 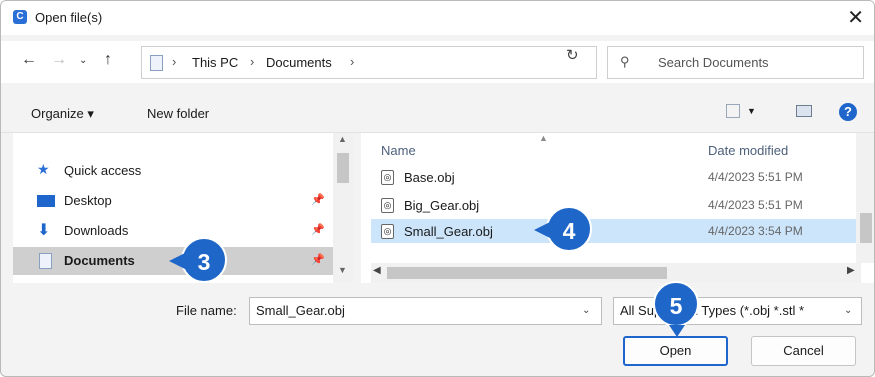 I want to click on file-list-vertical-scrollbar, so click(x=865, y=198).